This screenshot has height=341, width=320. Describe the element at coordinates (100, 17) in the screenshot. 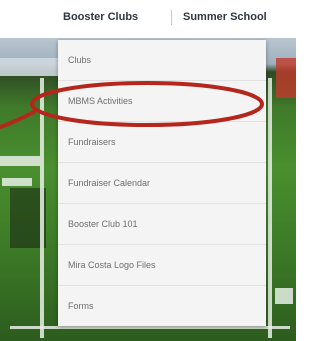

I see `nav-item-booster-clubs: Booster Clubs` at that location.